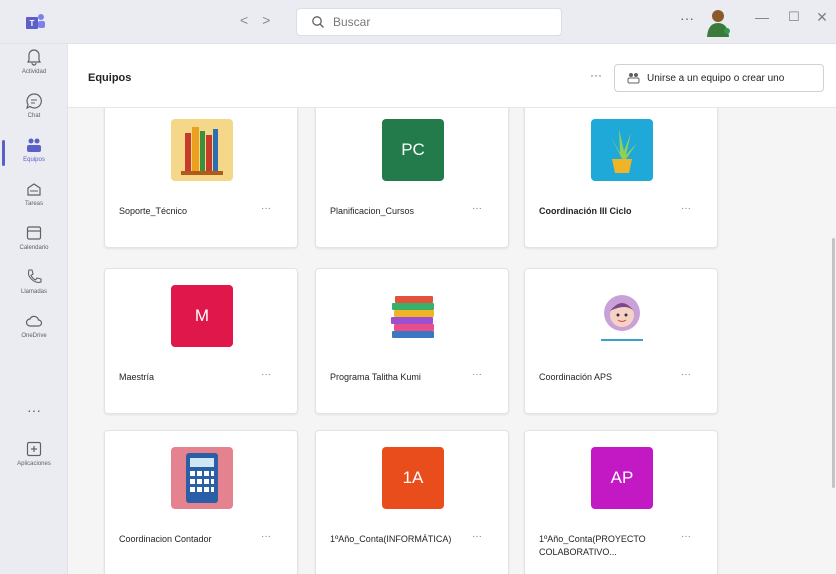 The width and height of the screenshot is (836, 574). What do you see at coordinates (34, 57) in the screenshot?
I see `bell-icon` at bounding box center [34, 57].